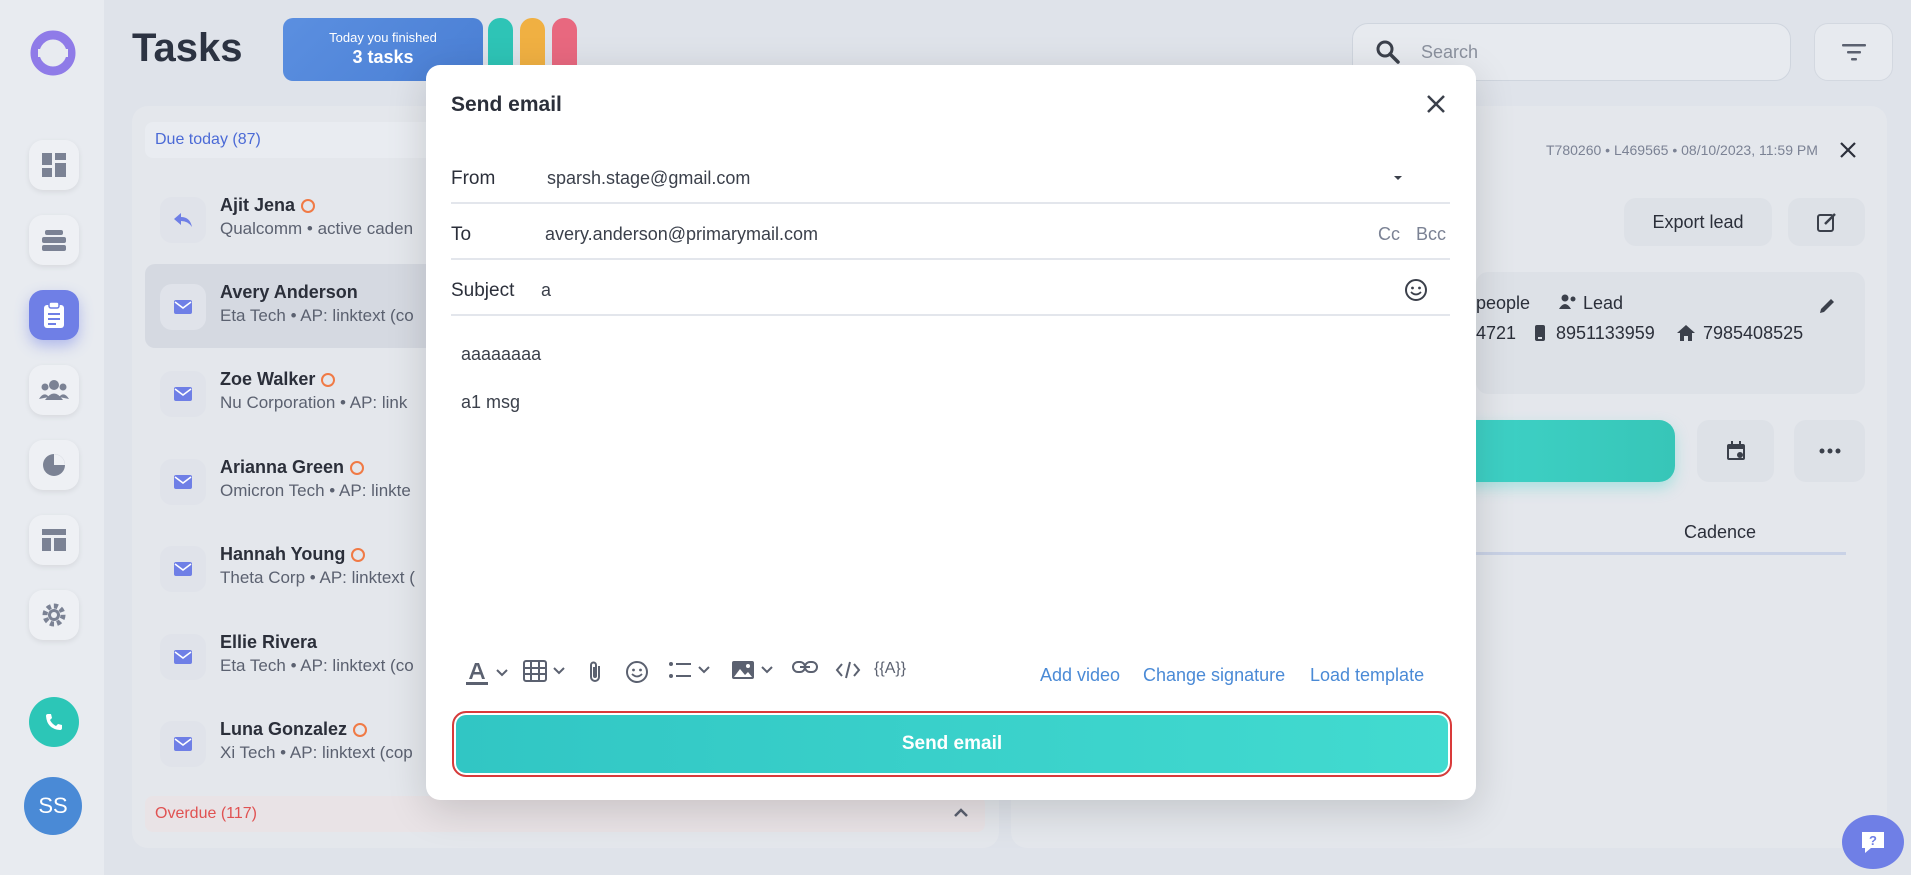 The width and height of the screenshot is (1911, 875). I want to click on subject-label: Subject, so click(483, 290).